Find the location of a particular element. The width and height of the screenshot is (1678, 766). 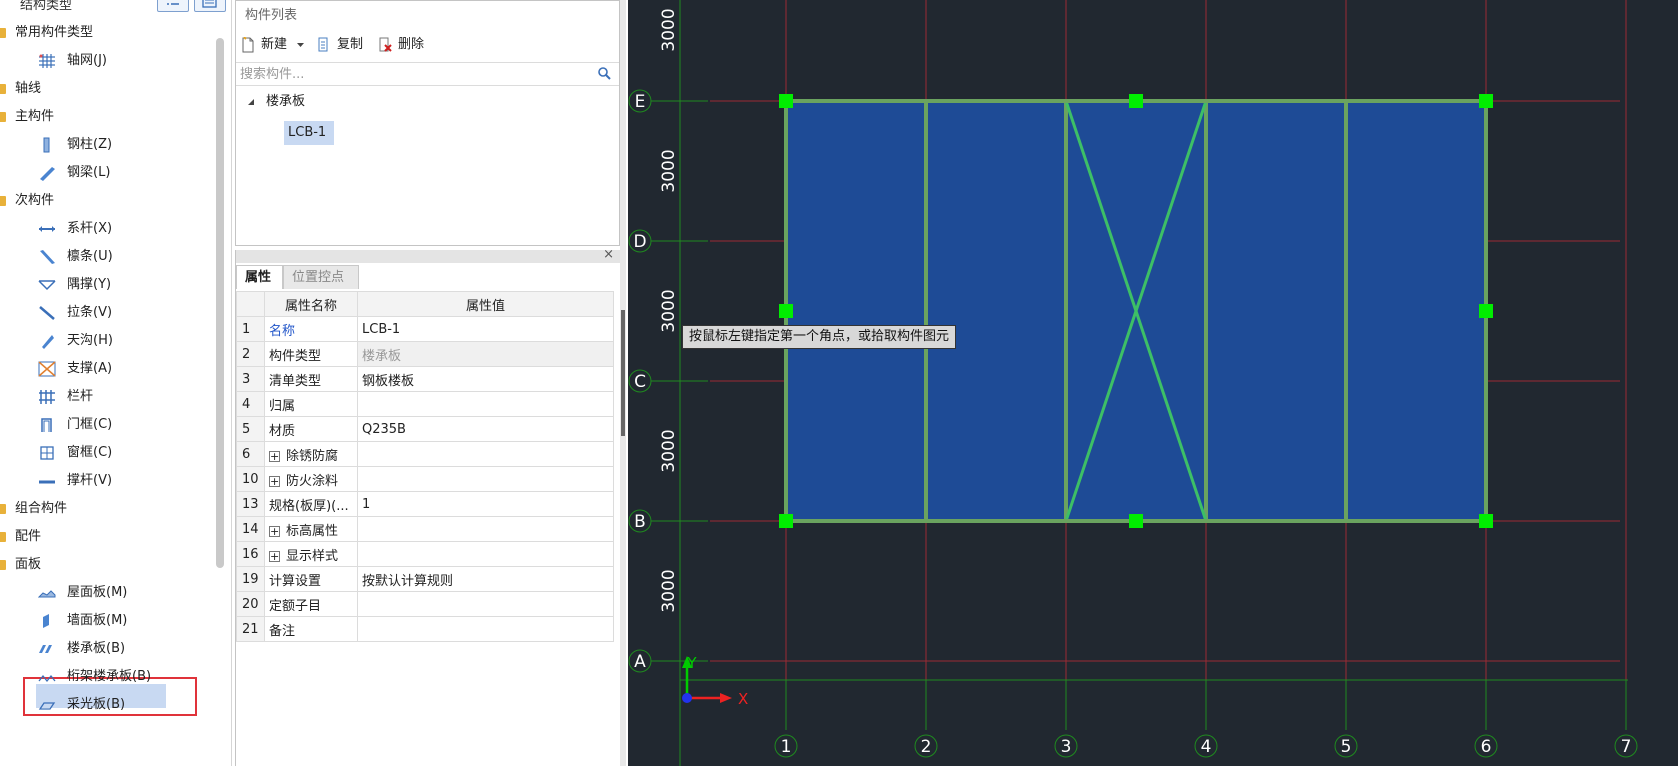

tree-item-5: 钢梁(L) is located at coordinates (105, 173).